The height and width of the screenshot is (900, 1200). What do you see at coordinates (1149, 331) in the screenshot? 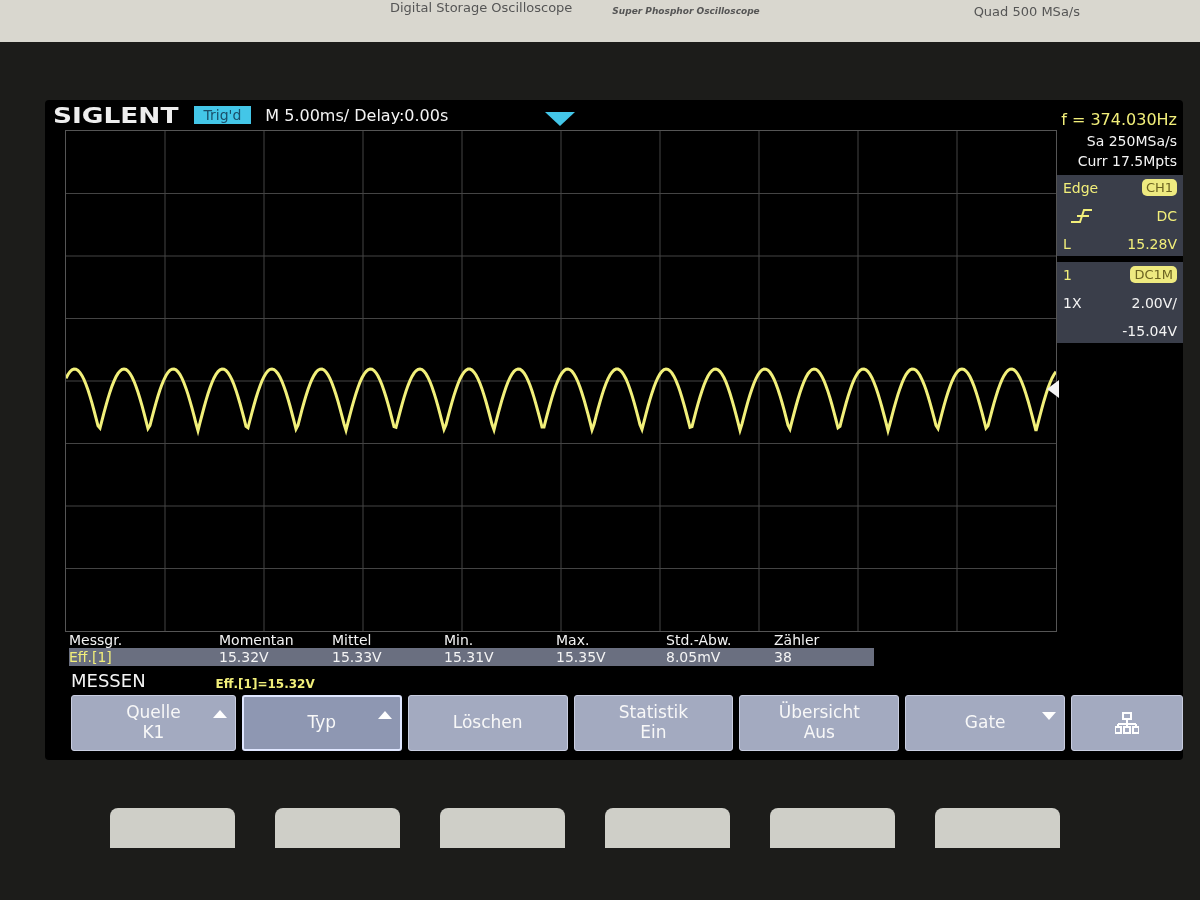
I see `vertical-offset: -15.04V` at bounding box center [1149, 331].